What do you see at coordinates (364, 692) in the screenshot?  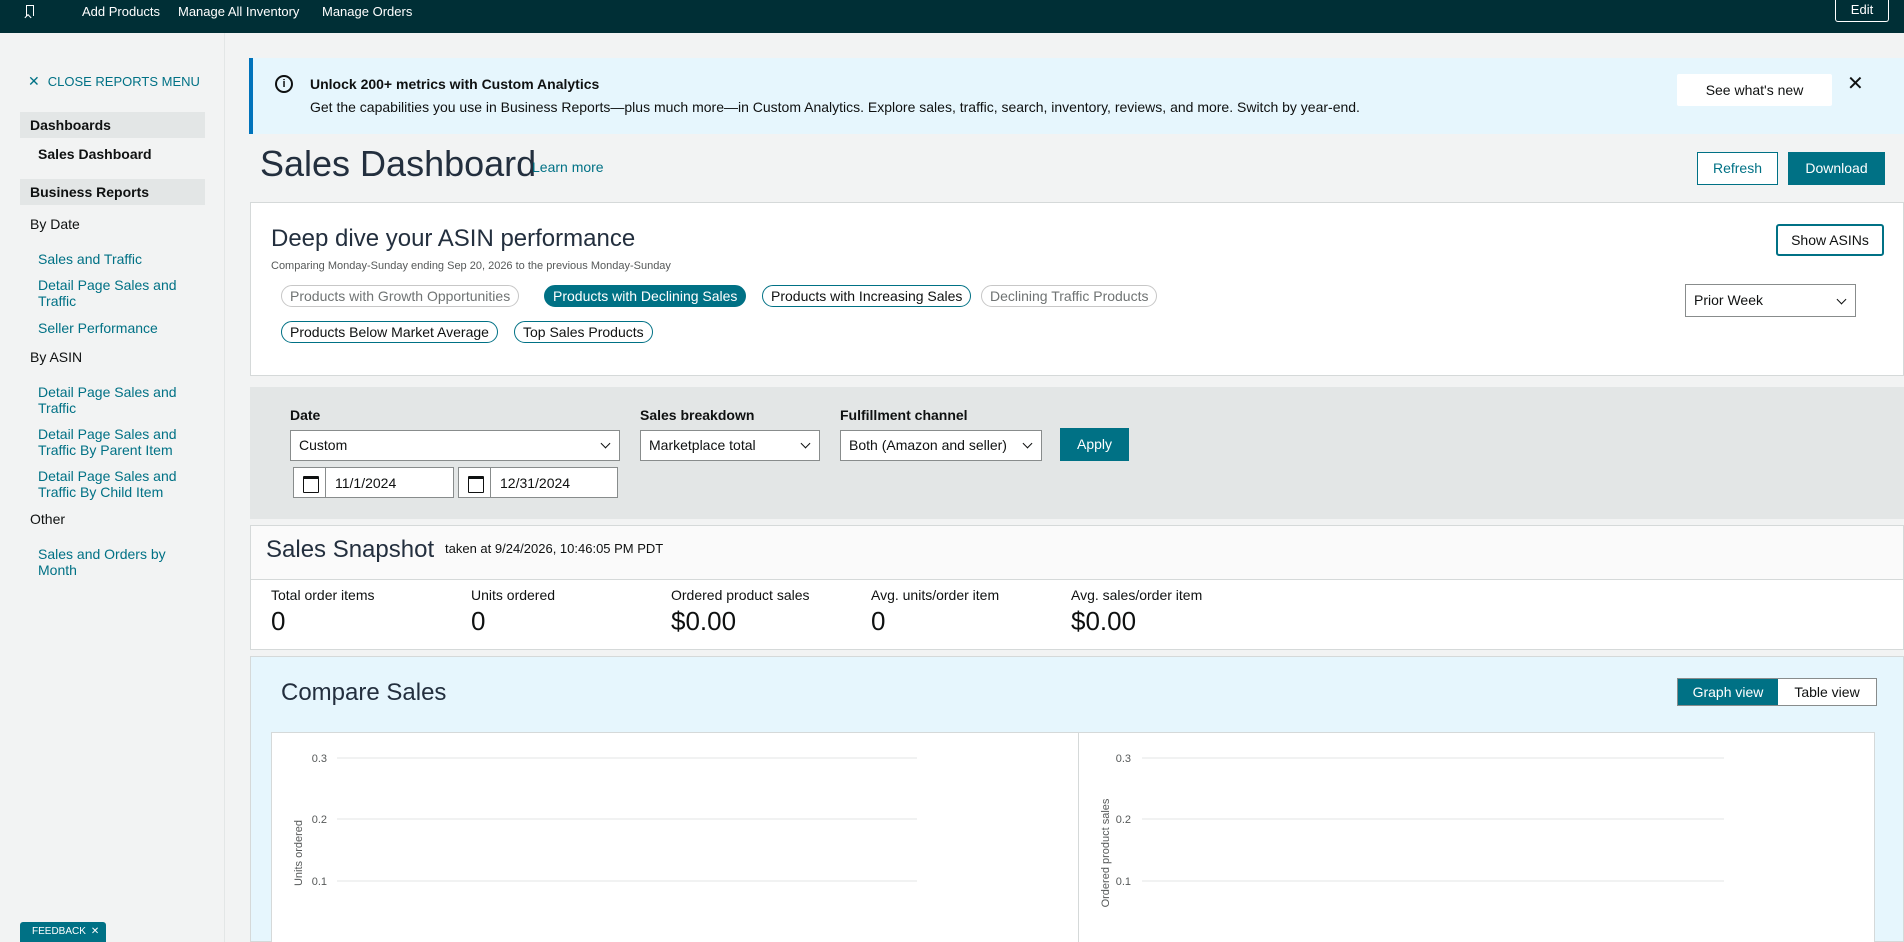 I see `compare-sales-title: Compare Sales` at bounding box center [364, 692].